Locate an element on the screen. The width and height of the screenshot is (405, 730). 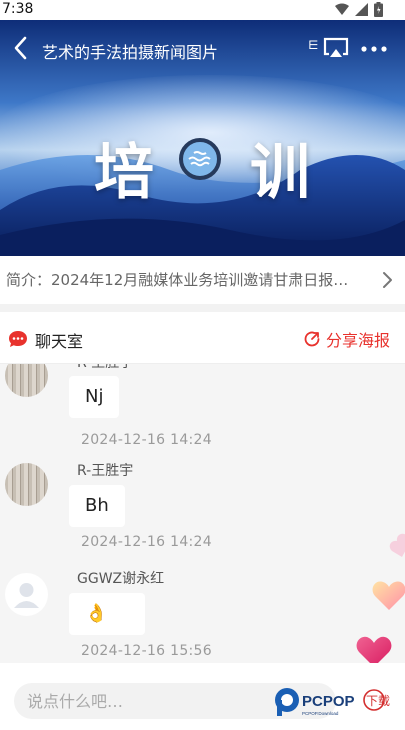
default-avatar-icon is located at coordinates (26, 595).